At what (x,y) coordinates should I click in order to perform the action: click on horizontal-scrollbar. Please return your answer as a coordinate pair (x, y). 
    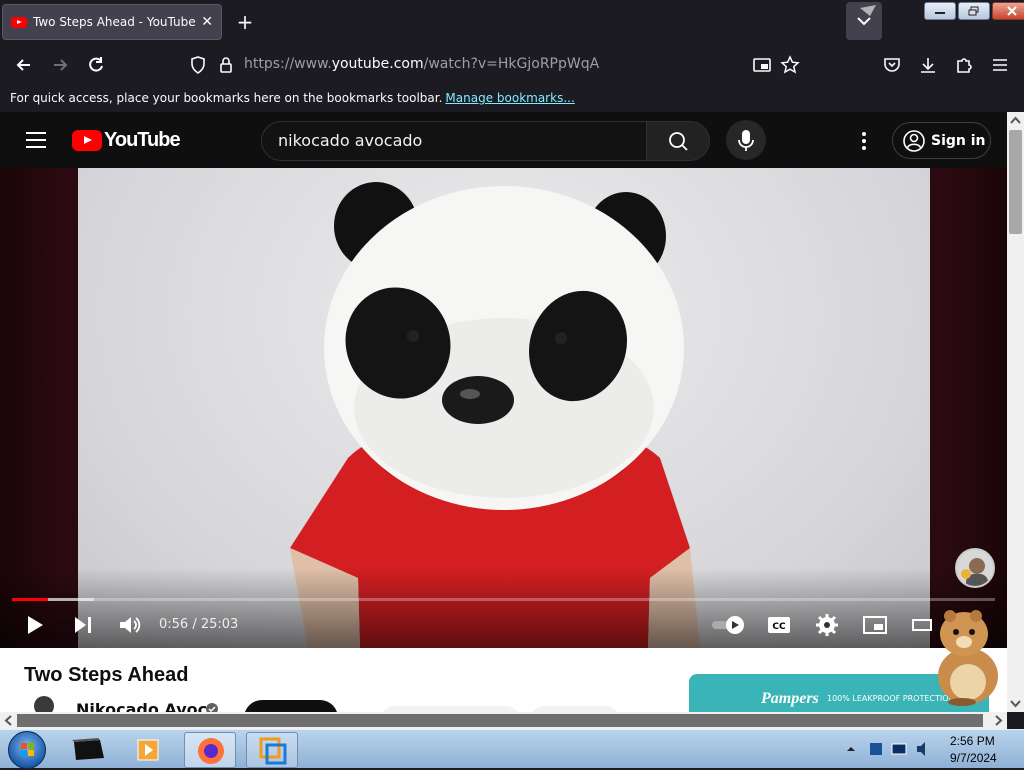
    Looking at the image, I should click on (503, 720).